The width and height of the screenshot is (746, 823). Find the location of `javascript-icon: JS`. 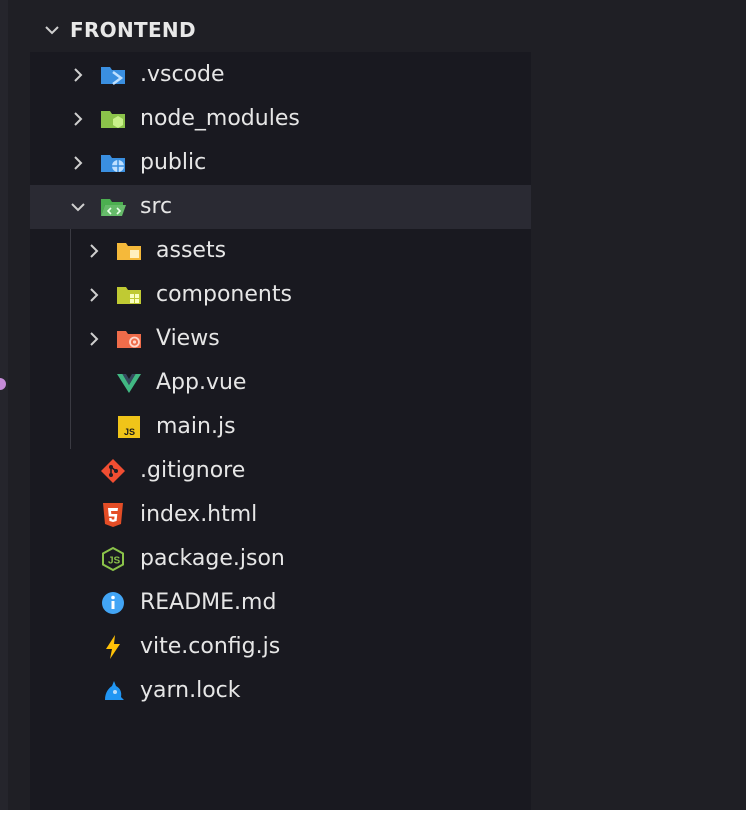

javascript-icon: JS is located at coordinates (129, 427).